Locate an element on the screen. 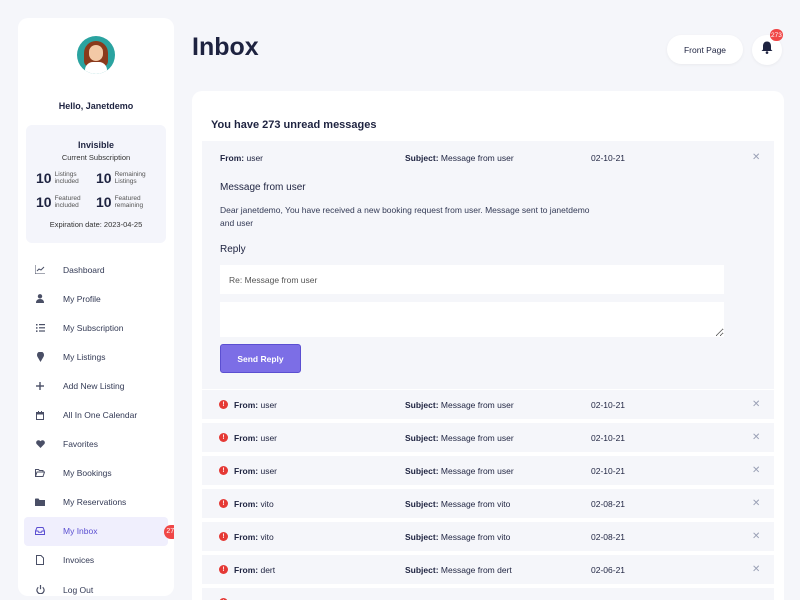 The width and height of the screenshot is (800, 600). sidebar-item-my-bookings: My Bookings is located at coordinates (96, 473).